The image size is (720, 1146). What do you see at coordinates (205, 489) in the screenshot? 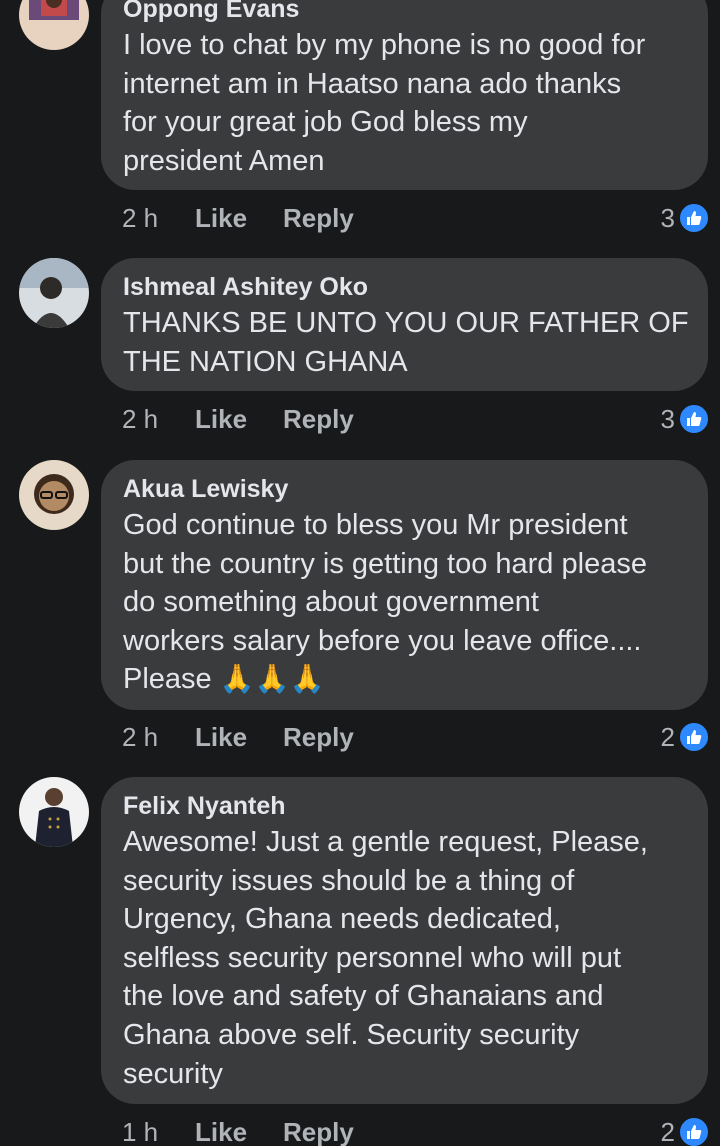
I see `comment-author: Akua Lewisky` at bounding box center [205, 489].